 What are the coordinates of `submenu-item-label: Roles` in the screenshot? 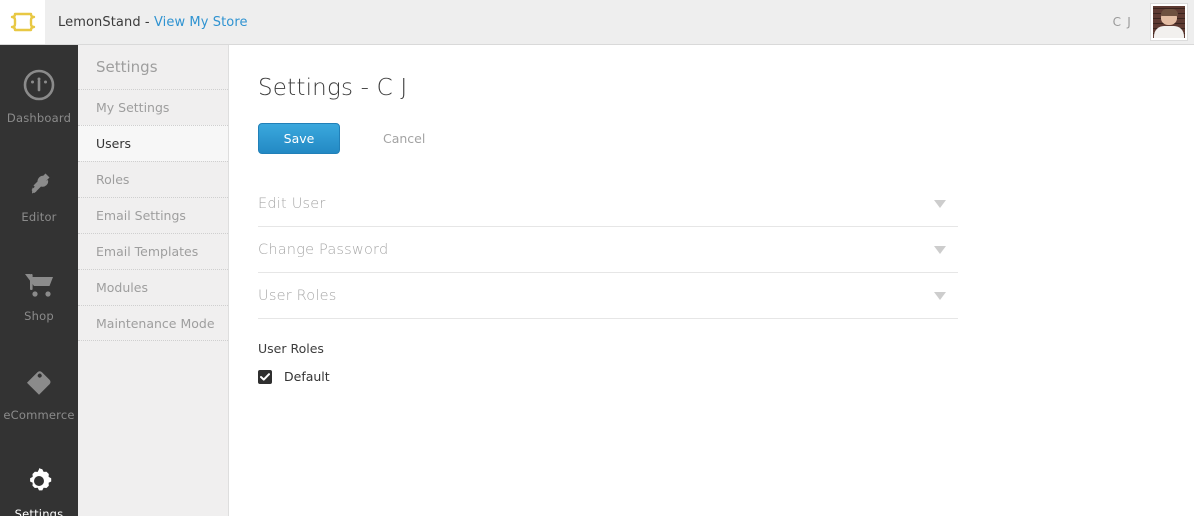 It's located at (113, 179).